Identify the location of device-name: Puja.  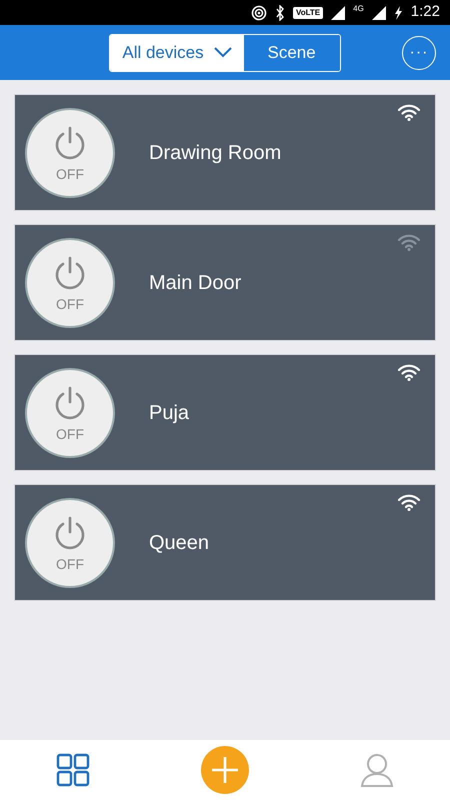
(169, 413).